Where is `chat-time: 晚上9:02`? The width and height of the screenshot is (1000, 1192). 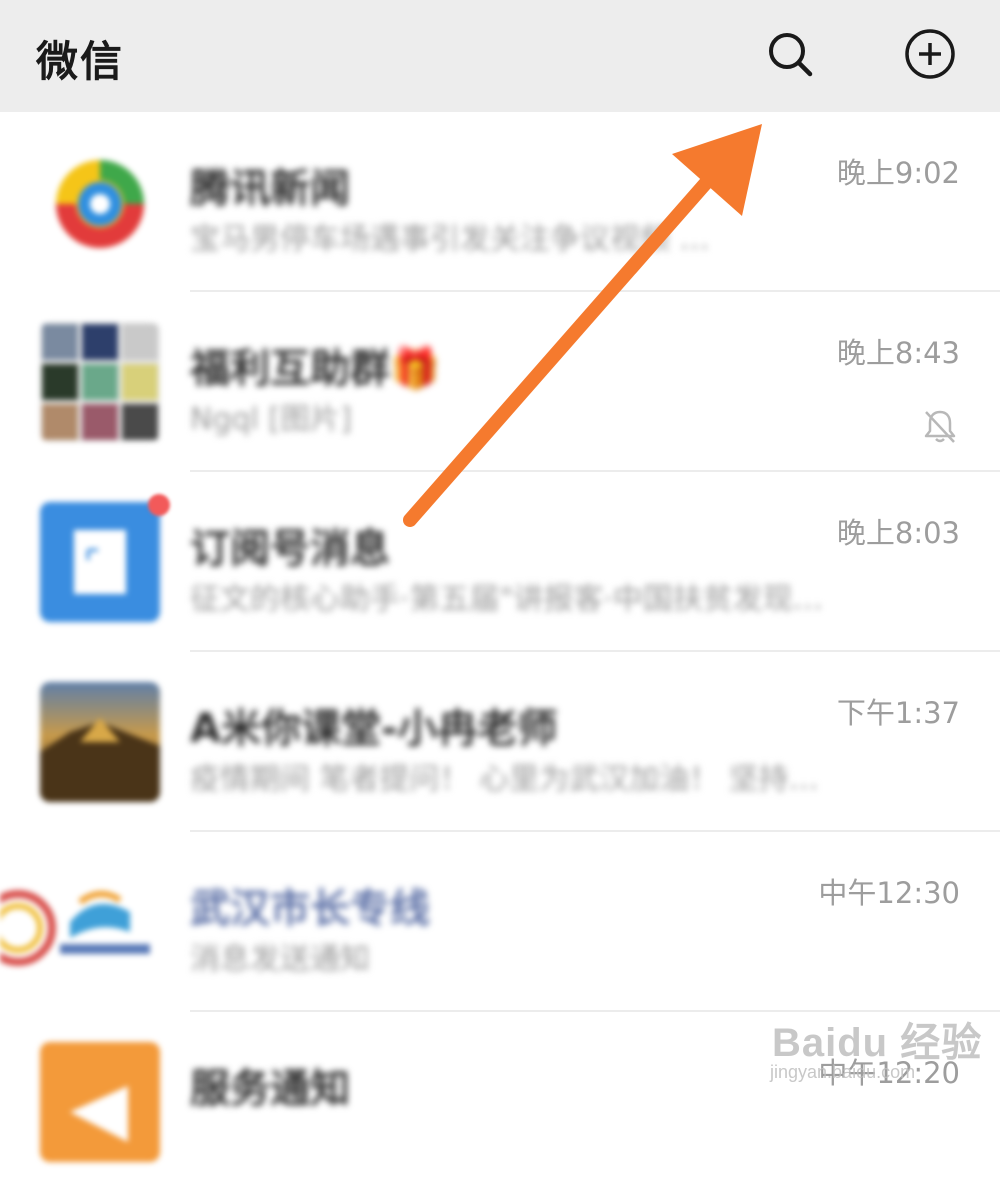
chat-time: 晚上9:02 is located at coordinates (898, 173).